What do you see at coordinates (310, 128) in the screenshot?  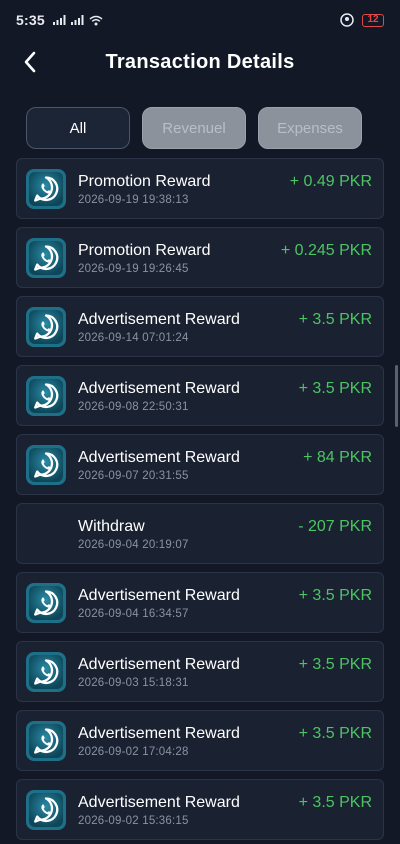 I see `tab-expenses: Expenses` at bounding box center [310, 128].